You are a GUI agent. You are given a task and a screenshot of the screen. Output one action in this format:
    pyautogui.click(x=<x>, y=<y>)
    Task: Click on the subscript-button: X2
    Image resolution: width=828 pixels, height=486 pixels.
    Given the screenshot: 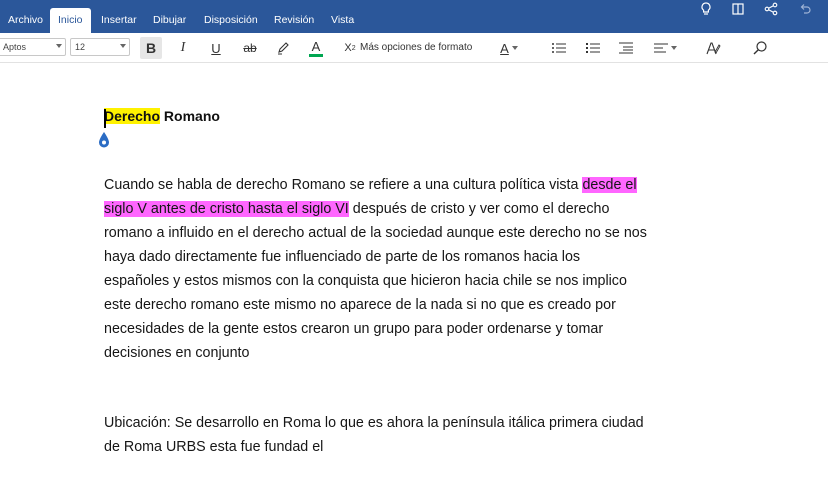 What is the action you would take?
    pyautogui.click(x=350, y=48)
    